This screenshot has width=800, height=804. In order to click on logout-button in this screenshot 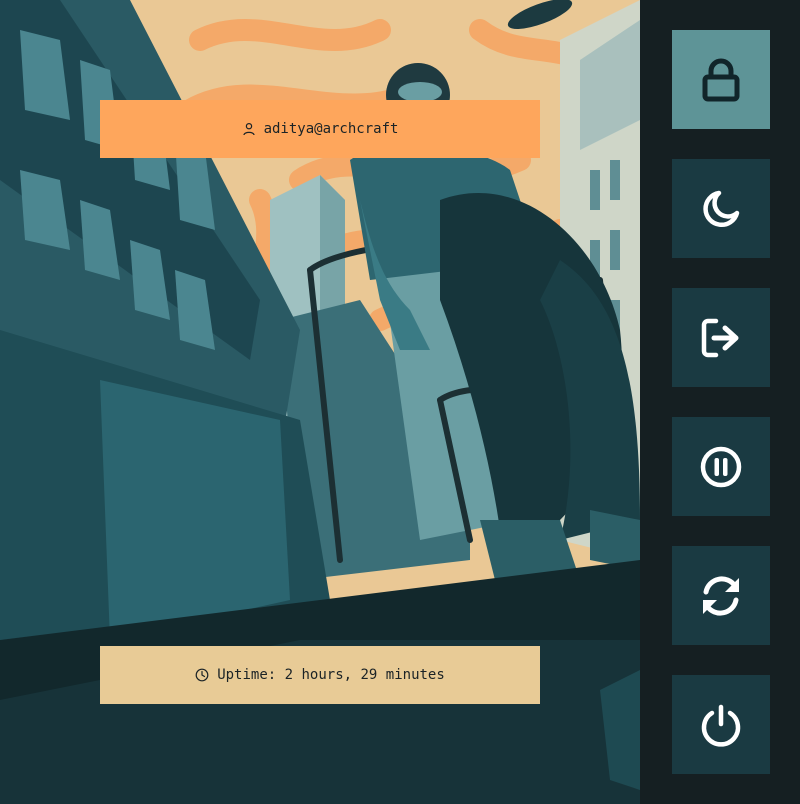, I will do `click(721, 337)`.